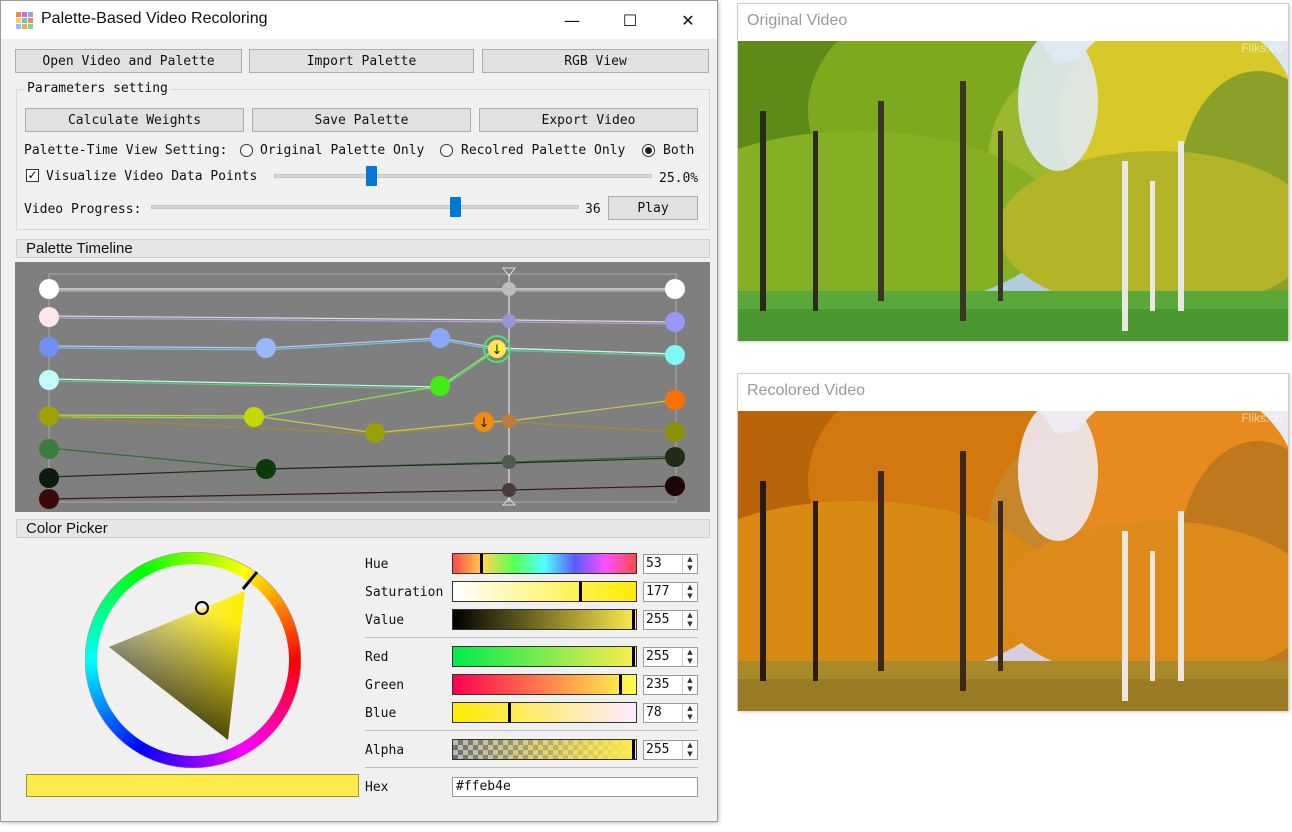  I want to click on visualize-checkbox: ✓, so click(32, 175).